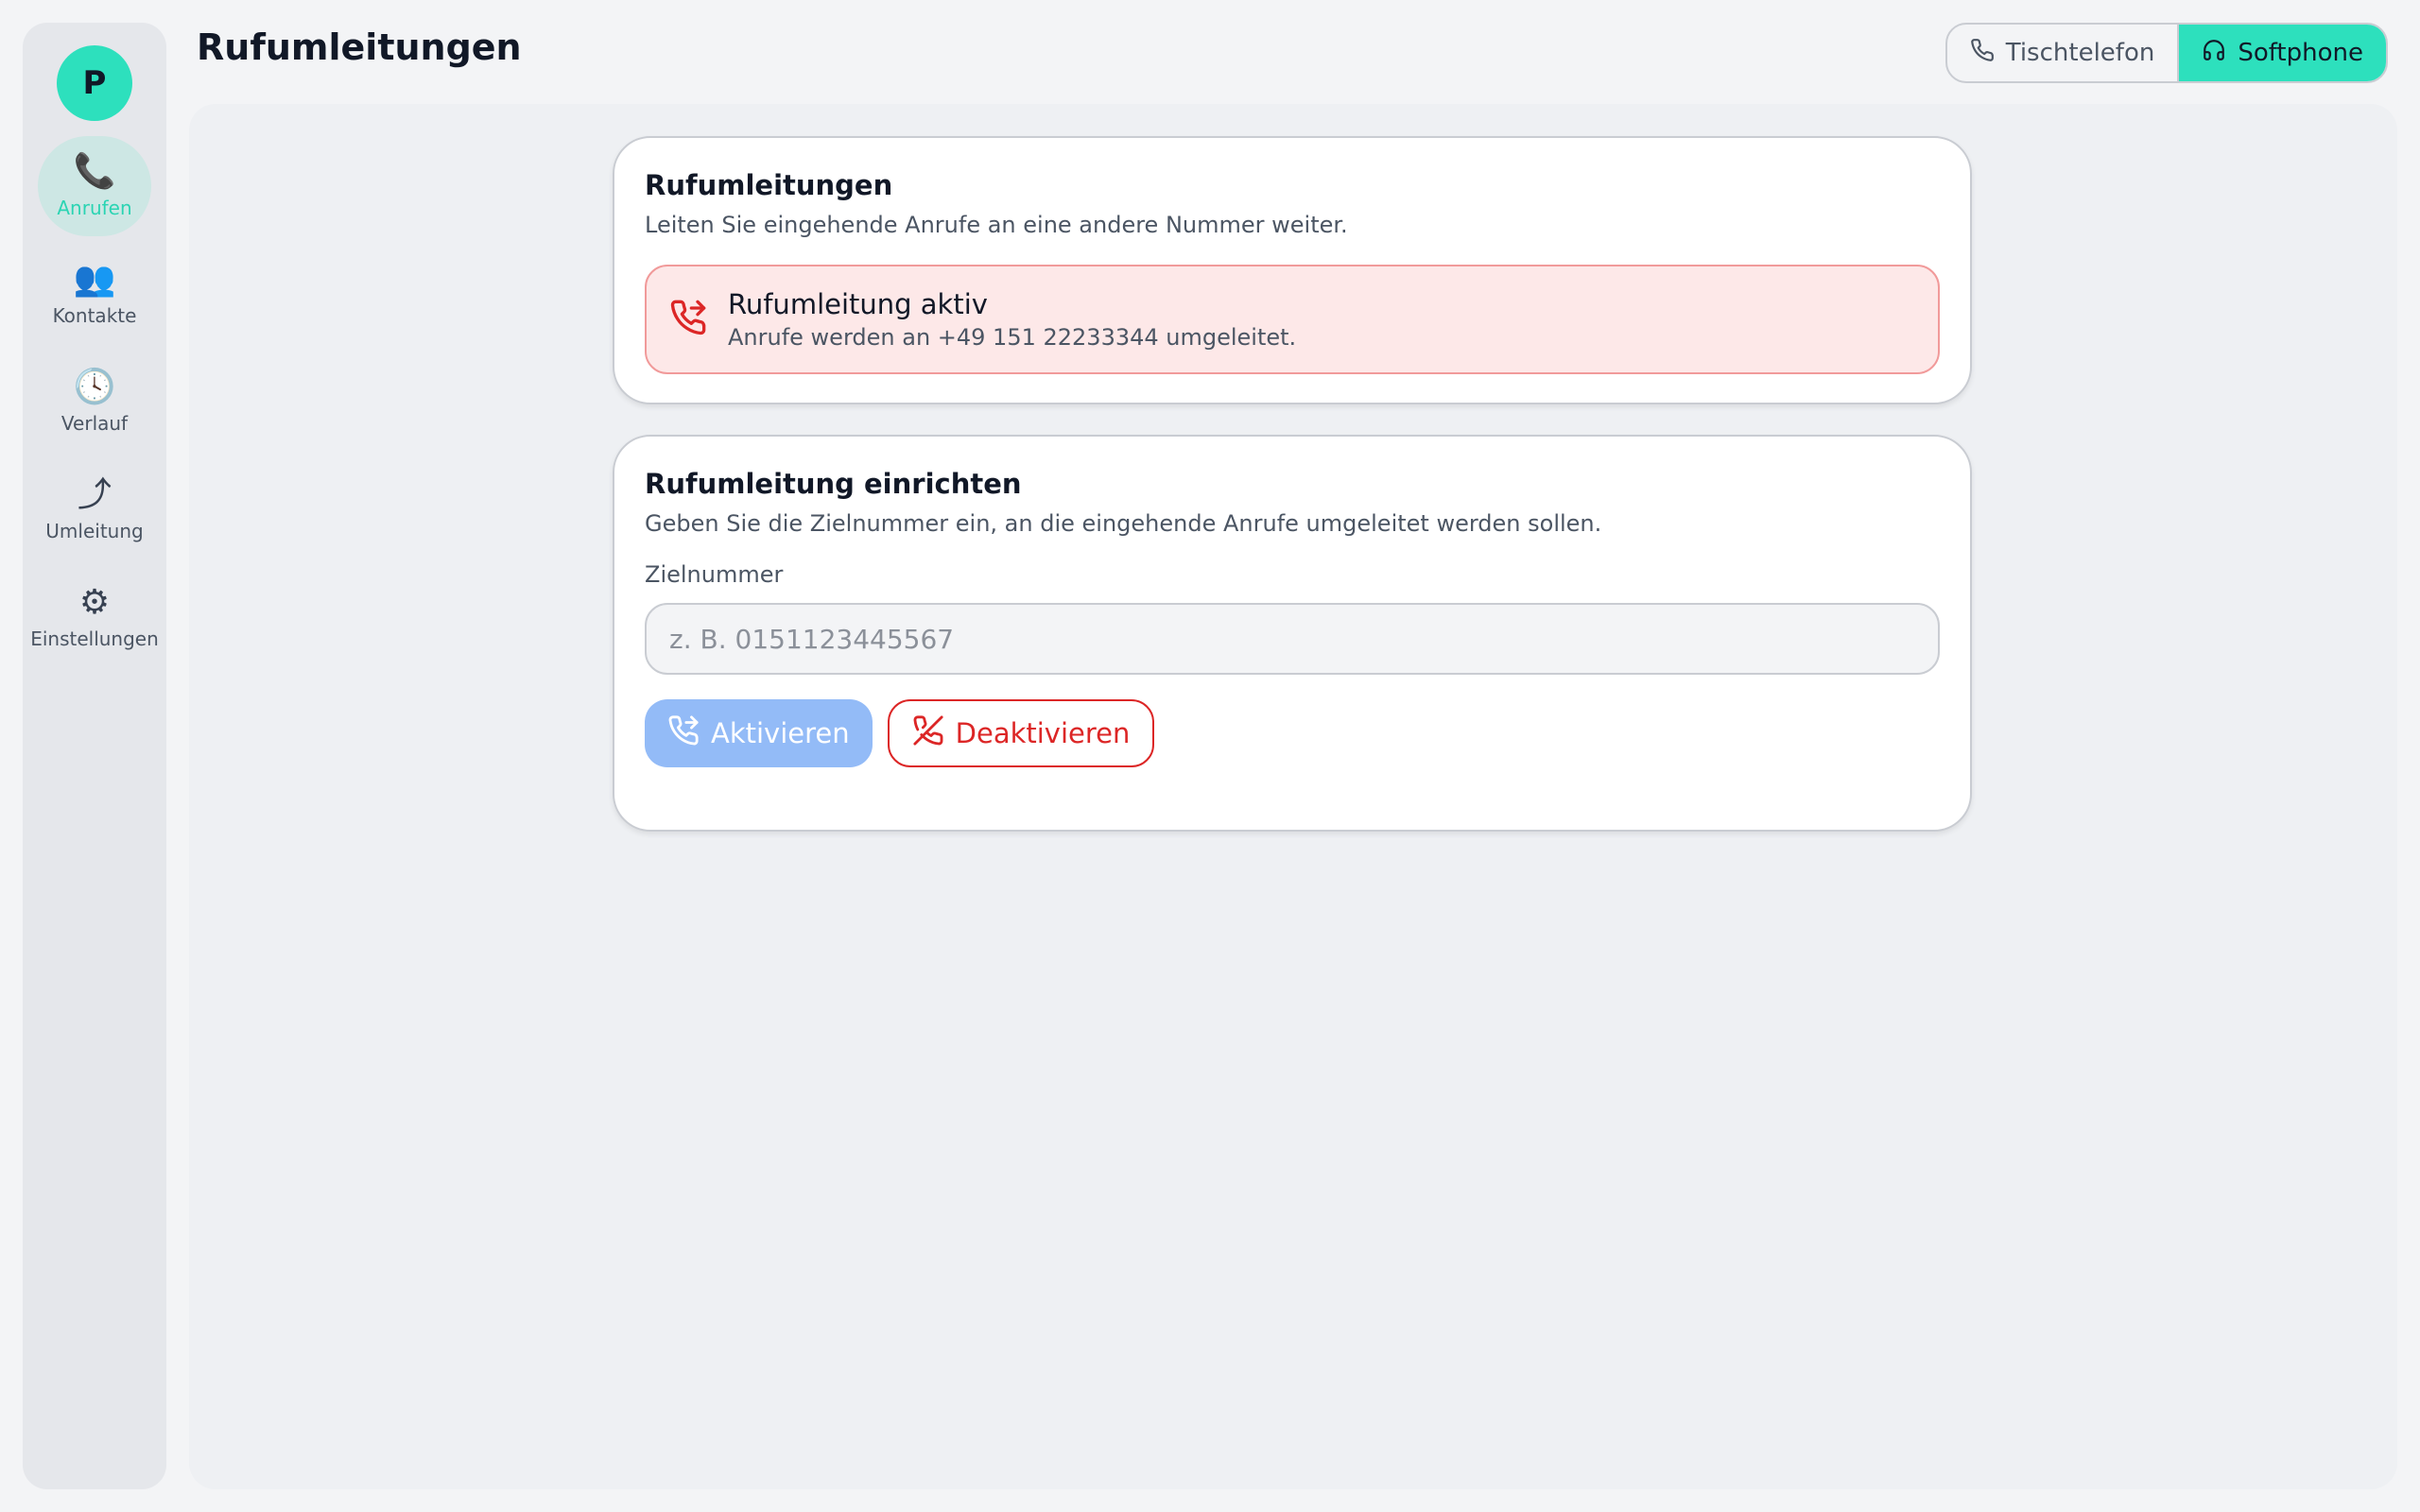 Image resolution: width=2420 pixels, height=1512 pixels. Describe the element at coordinates (858, 304) in the screenshot. I see `alert-title: Rufumleitung aktiv` at that location.